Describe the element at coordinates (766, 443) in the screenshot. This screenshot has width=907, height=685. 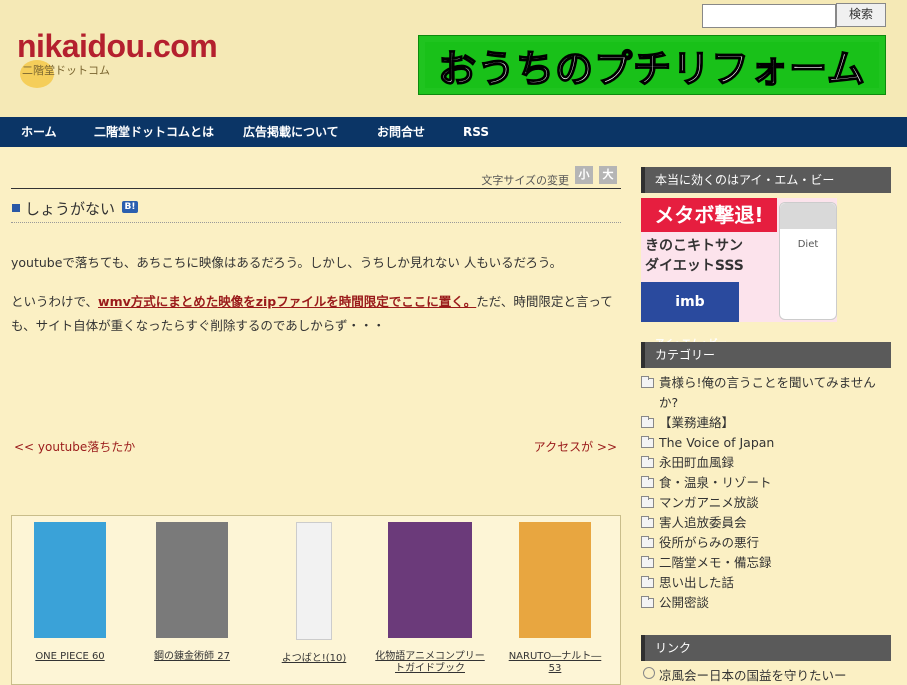
I see `category-item: The Voice of Japan` at that location.